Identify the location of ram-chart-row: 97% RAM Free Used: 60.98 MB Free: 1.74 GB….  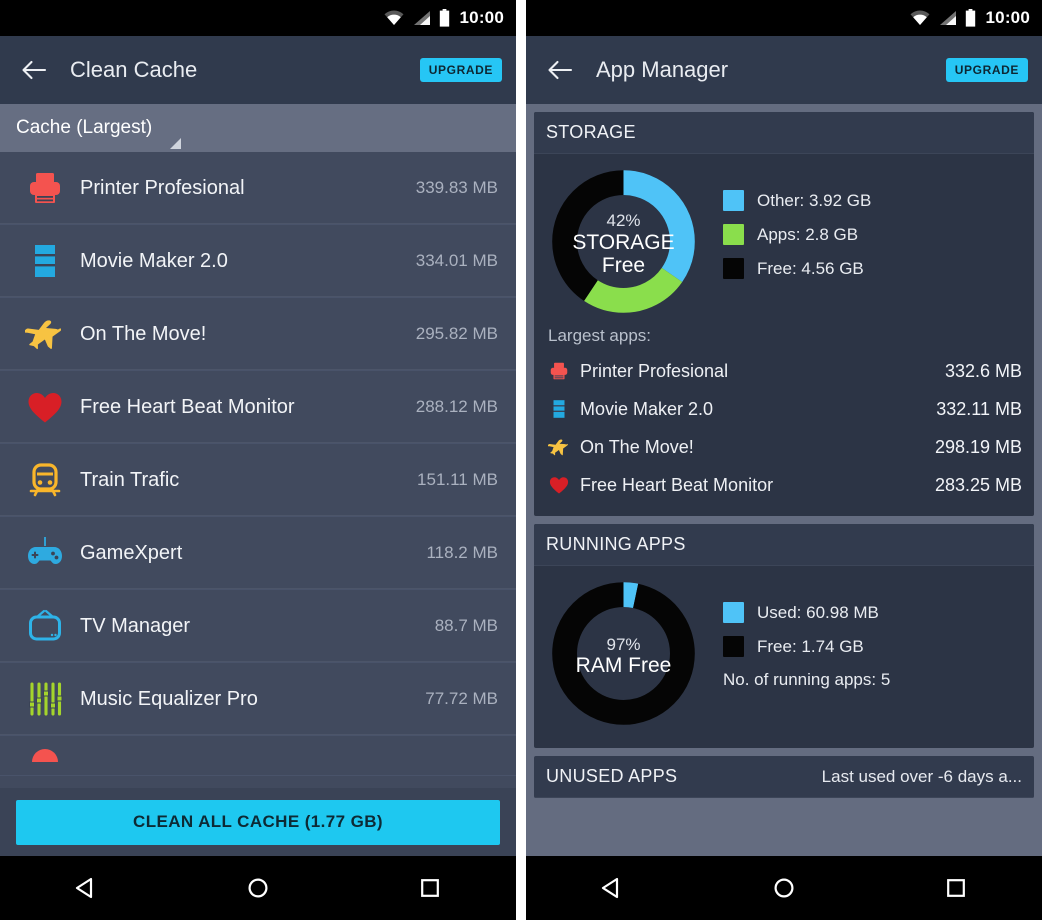
(784, 656).